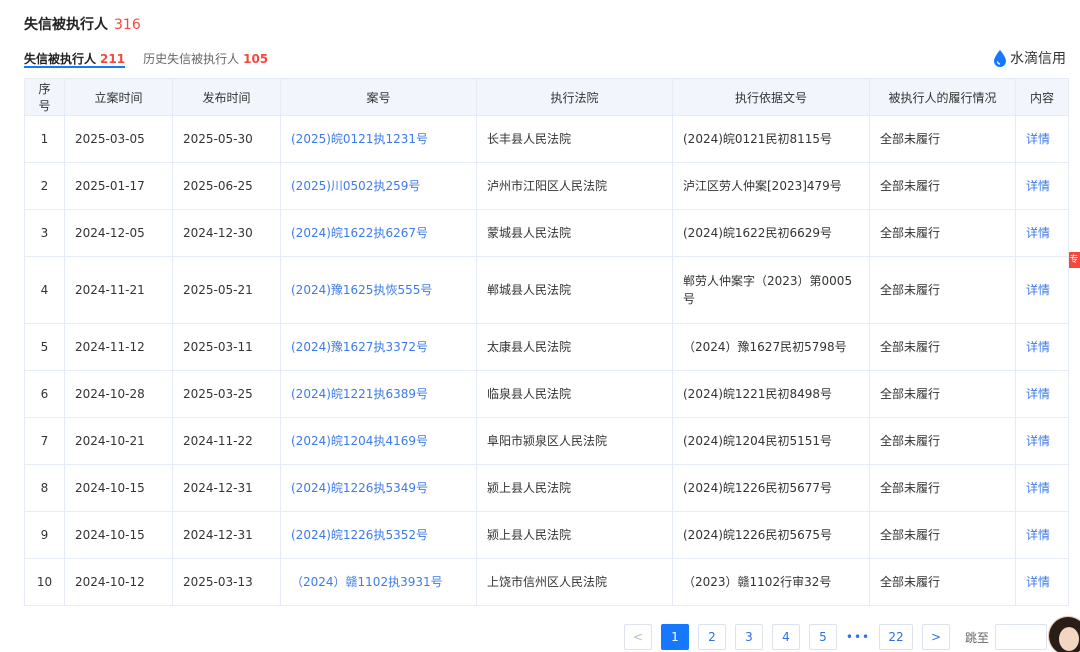 The width and height of the screenshot is (1080, 652). I want to click on page-button-1: 1, so click(675, 637).